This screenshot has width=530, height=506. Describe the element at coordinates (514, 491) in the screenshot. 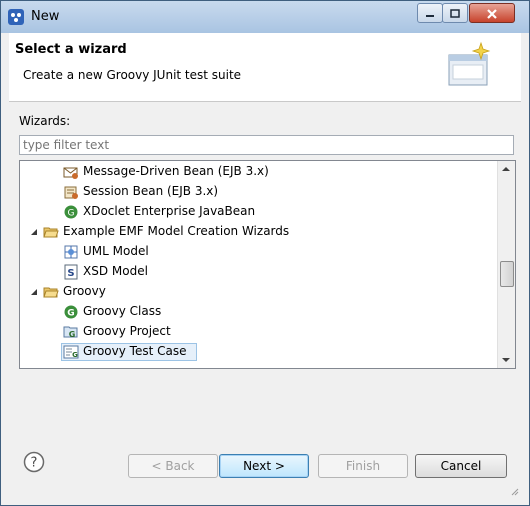

I see `resize-grip-icon` at that location.